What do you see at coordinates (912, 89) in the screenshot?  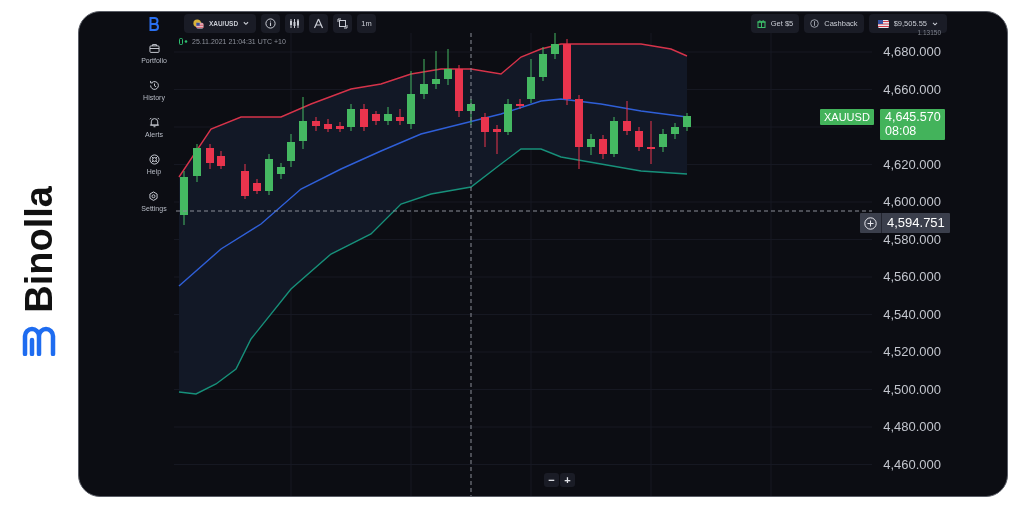 I see `price-axis-label: 4,660.000` at bounding box center [912, 89].